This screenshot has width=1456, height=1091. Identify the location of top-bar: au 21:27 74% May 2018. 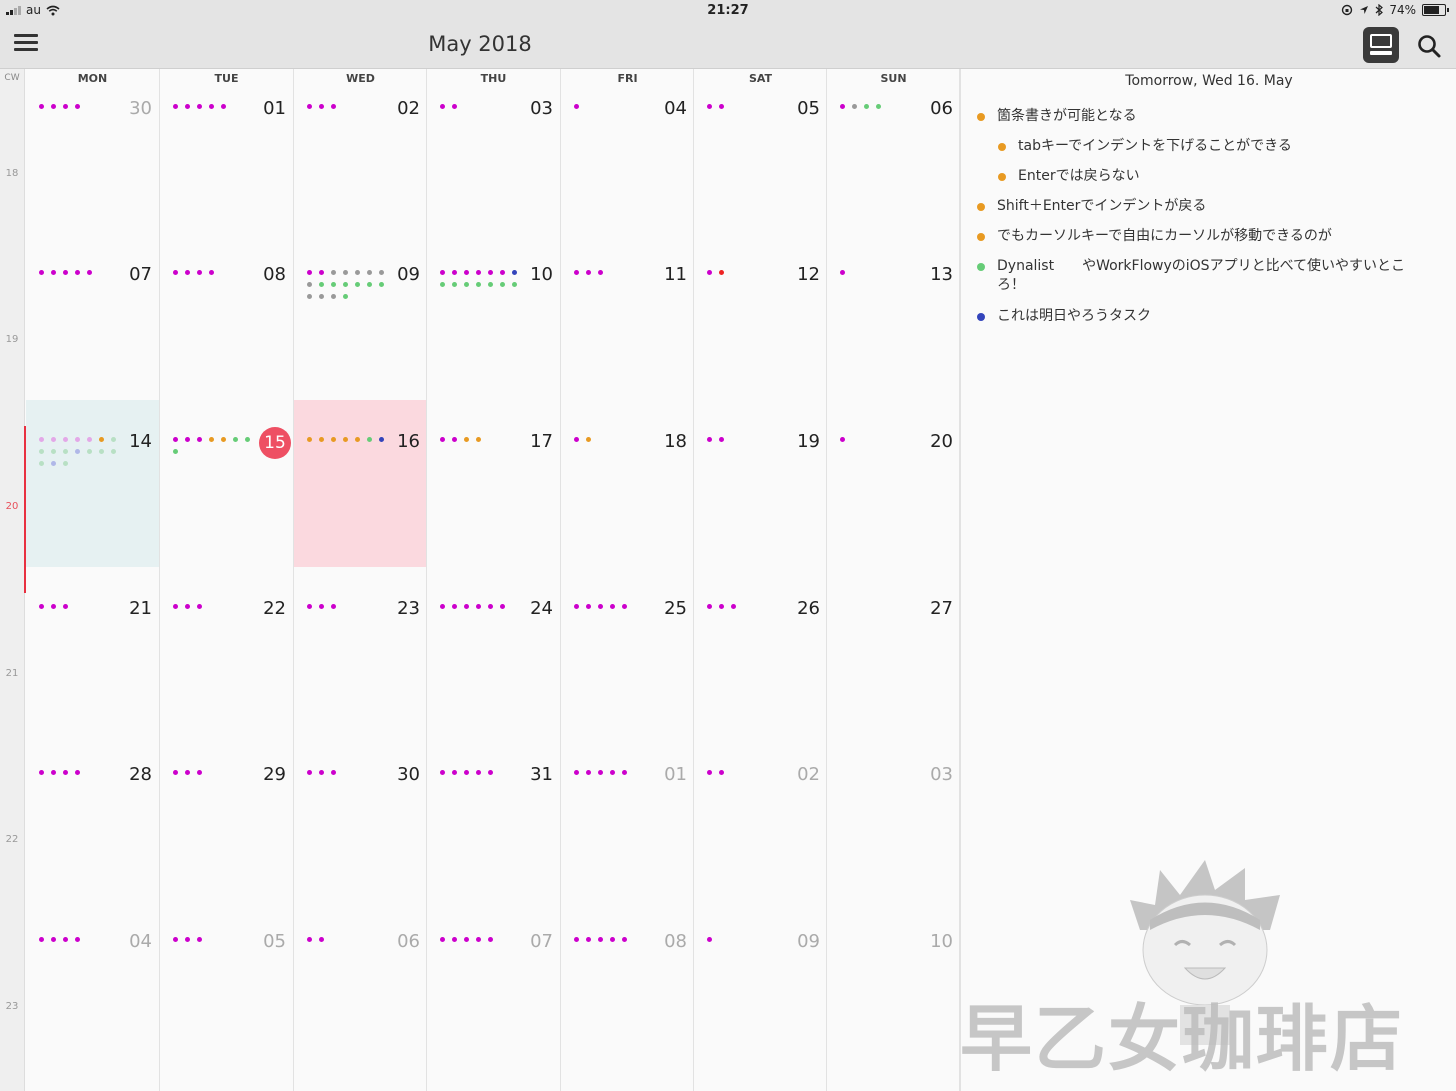
(728, 34).